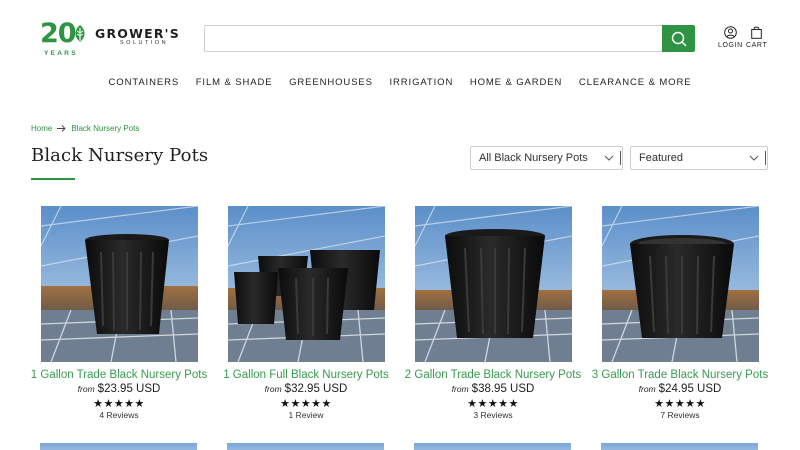 This screenshot has height=450, width=800. I want to click on leaf-icon, so click(80, 33).